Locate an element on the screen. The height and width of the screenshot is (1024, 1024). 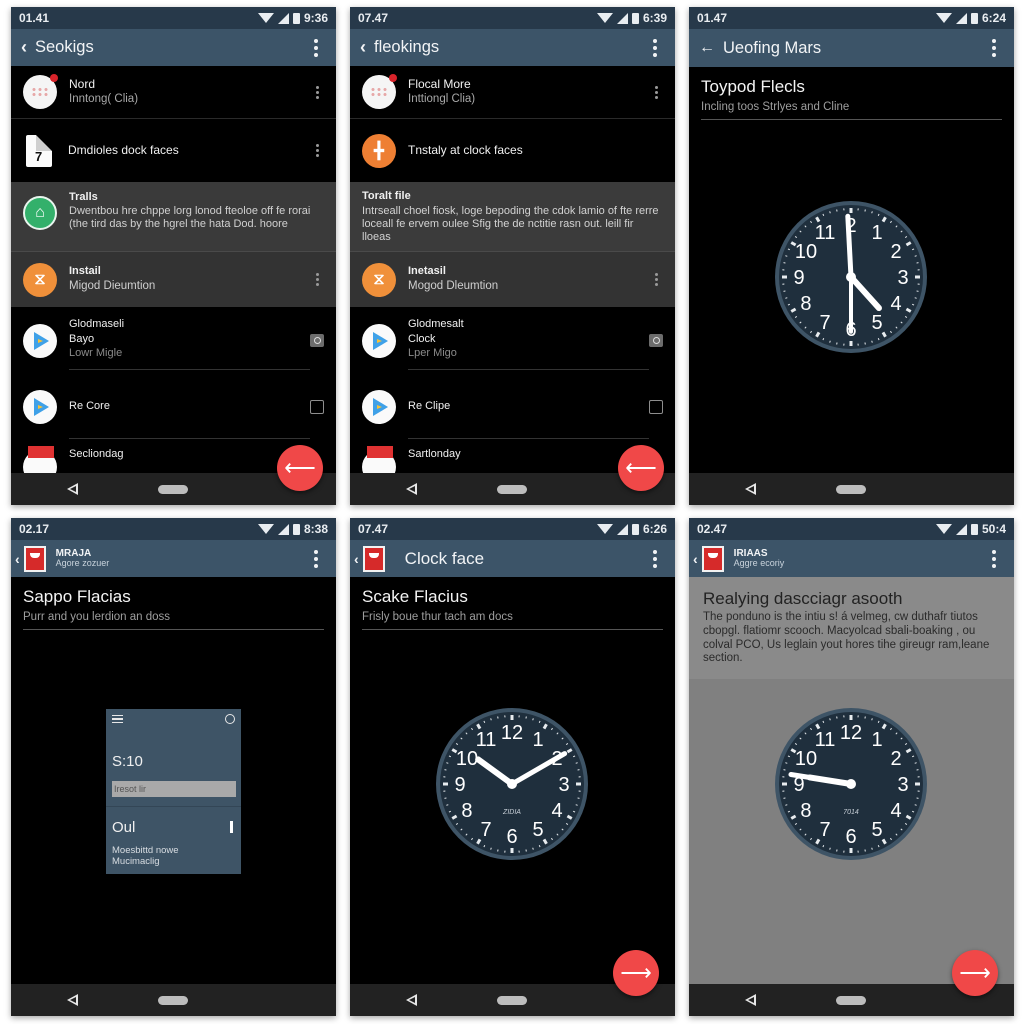
wifi-icon is located at coordinates (943, 18).